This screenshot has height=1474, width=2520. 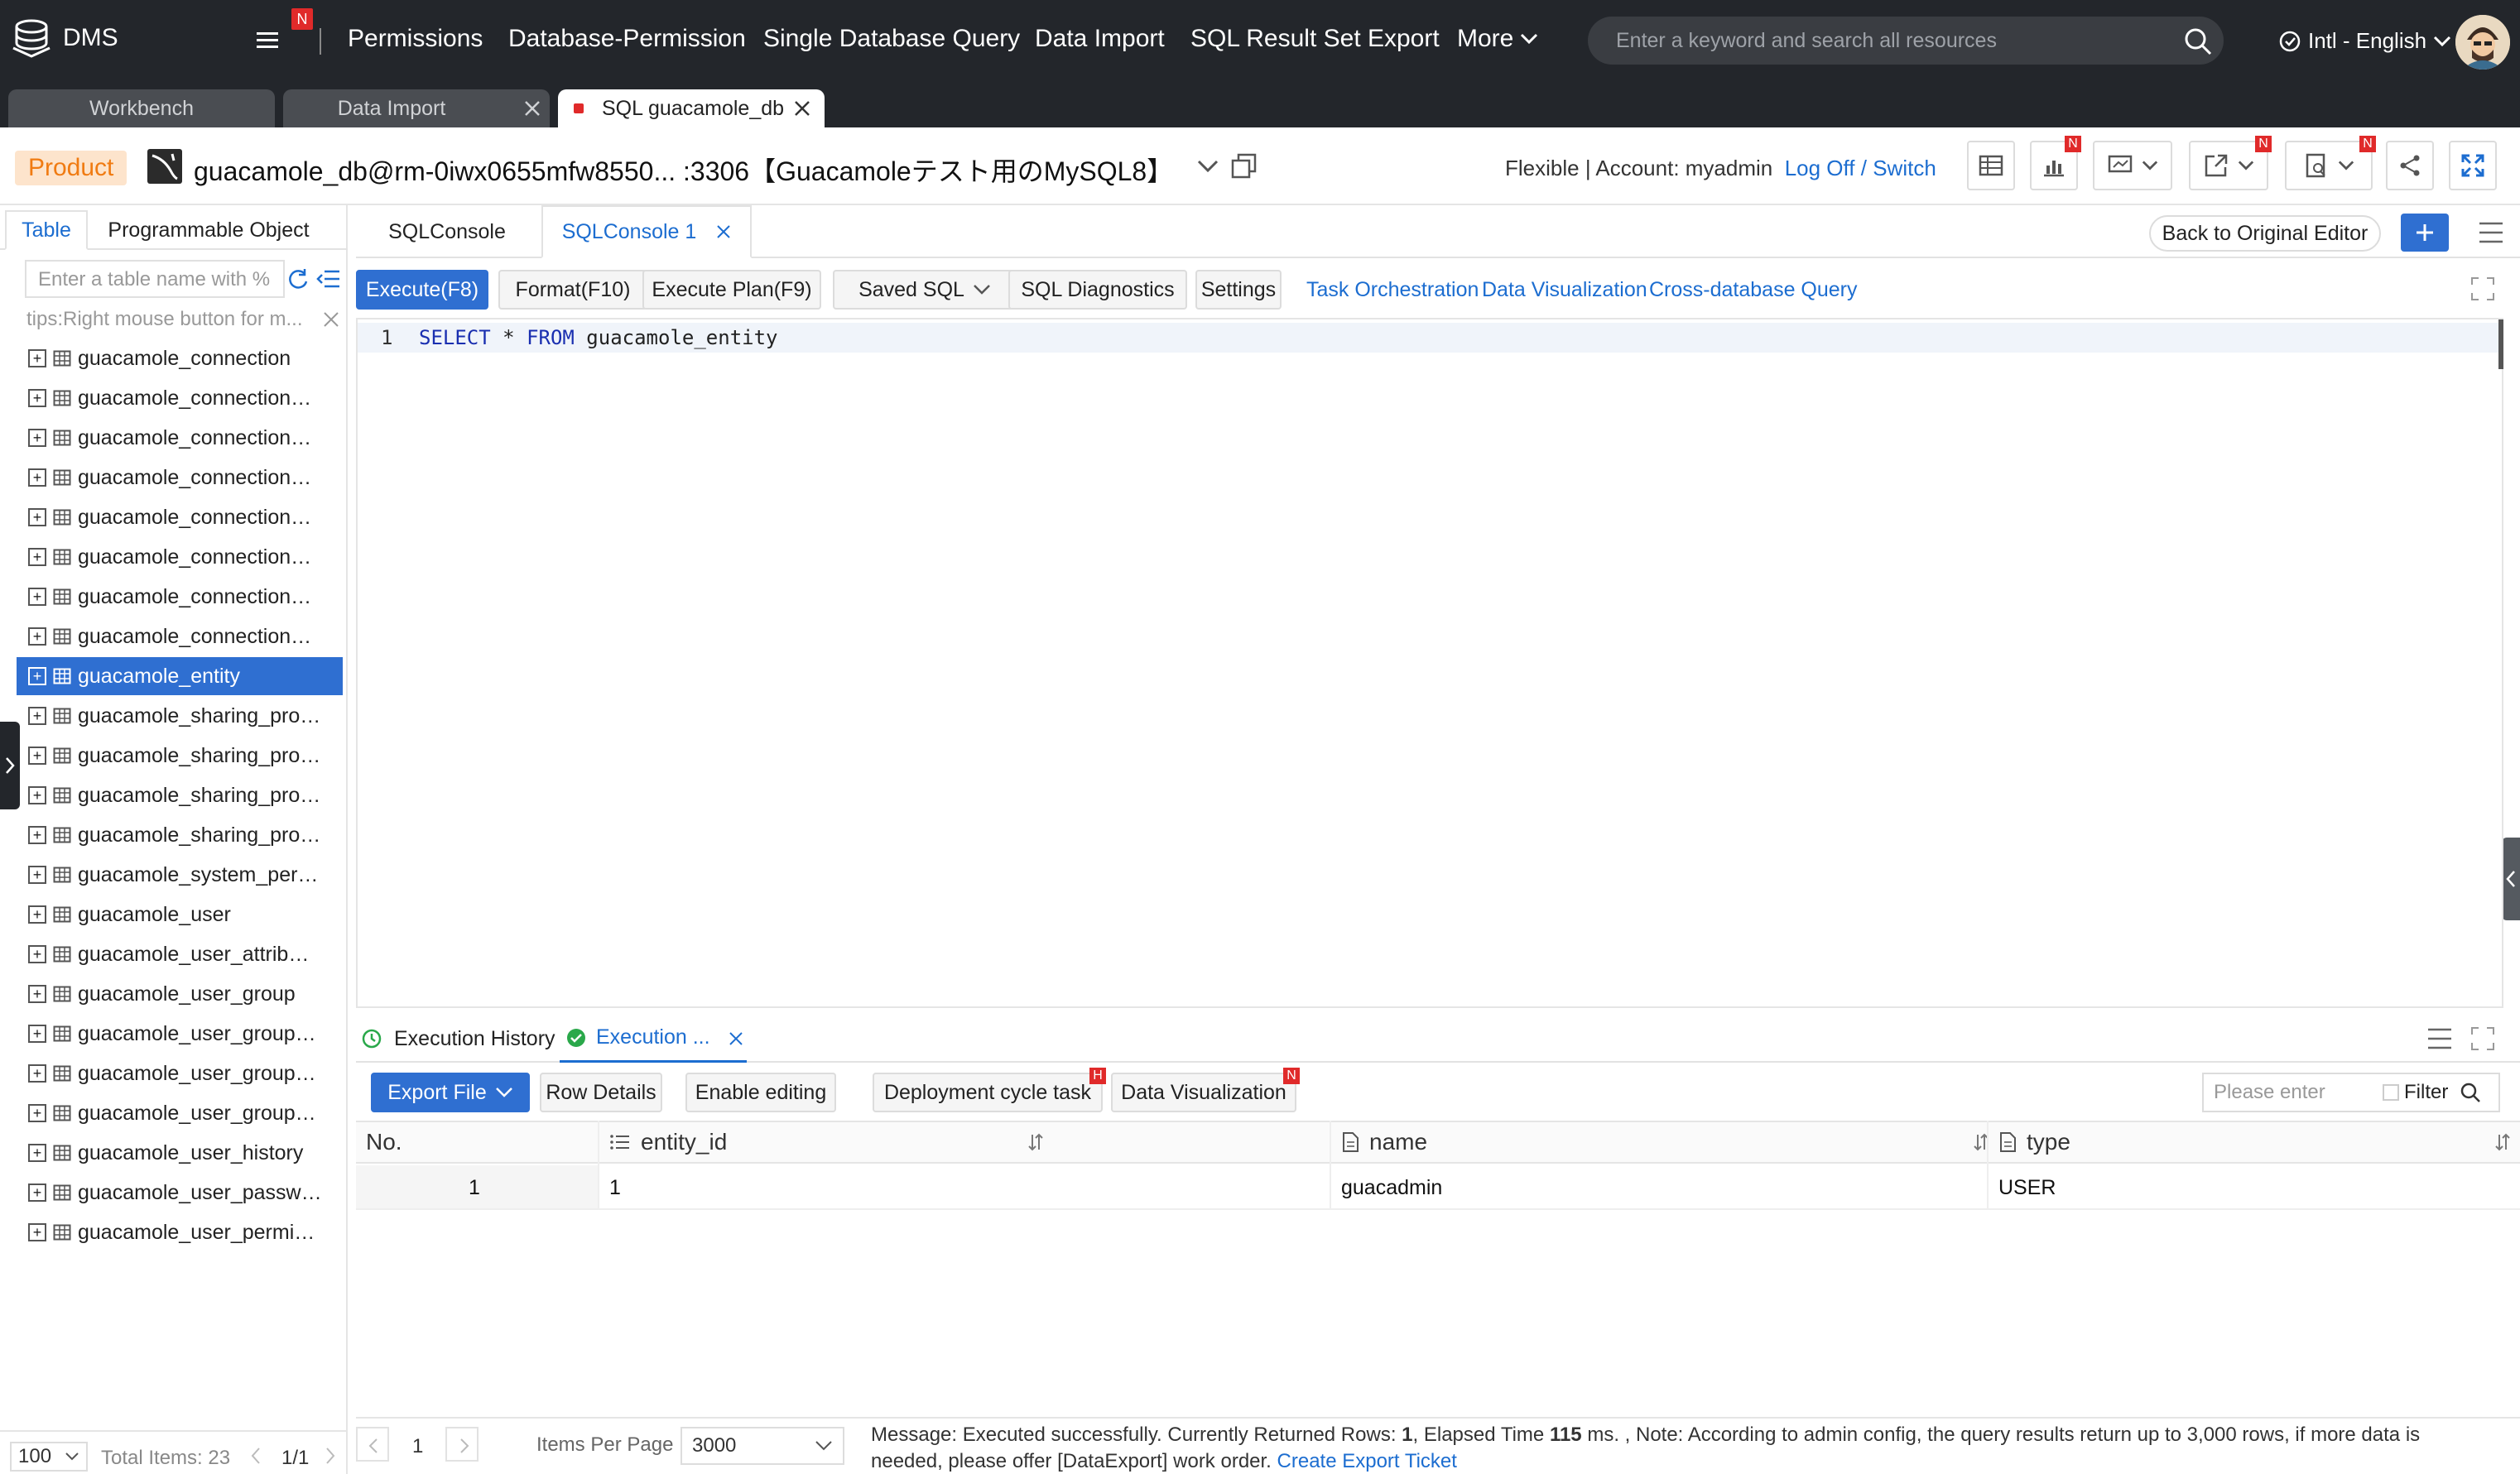 I want to click on cross-database-query-link: Cross-database Query, so click(x=1753, y=290).